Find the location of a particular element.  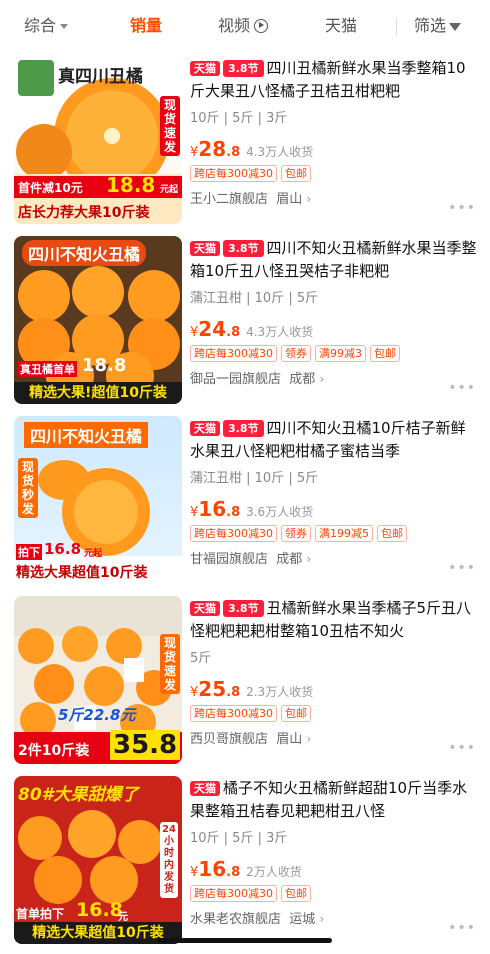

deal-prefix: 首单拍下 is located at coordinates (40, 914).